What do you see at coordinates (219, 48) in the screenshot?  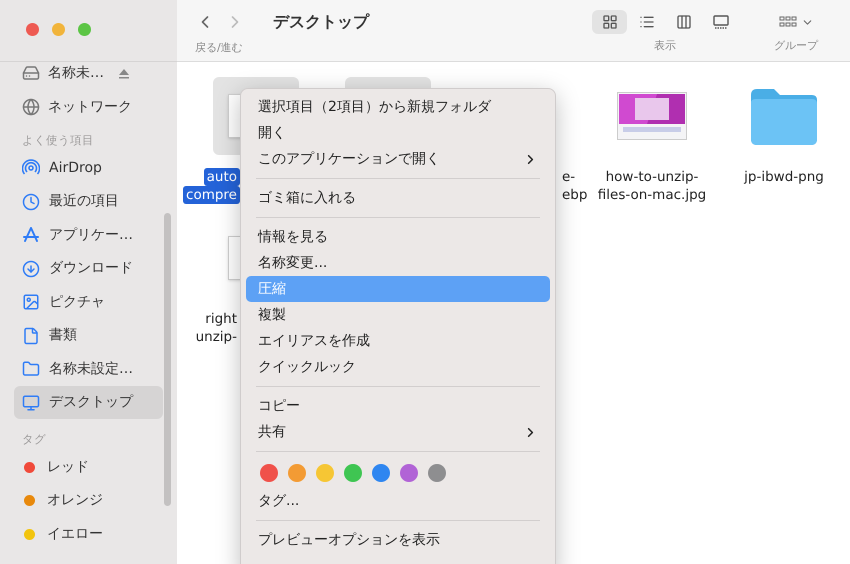 I see `nav-label: 戻る/進む` at bounding box center [219, 48].